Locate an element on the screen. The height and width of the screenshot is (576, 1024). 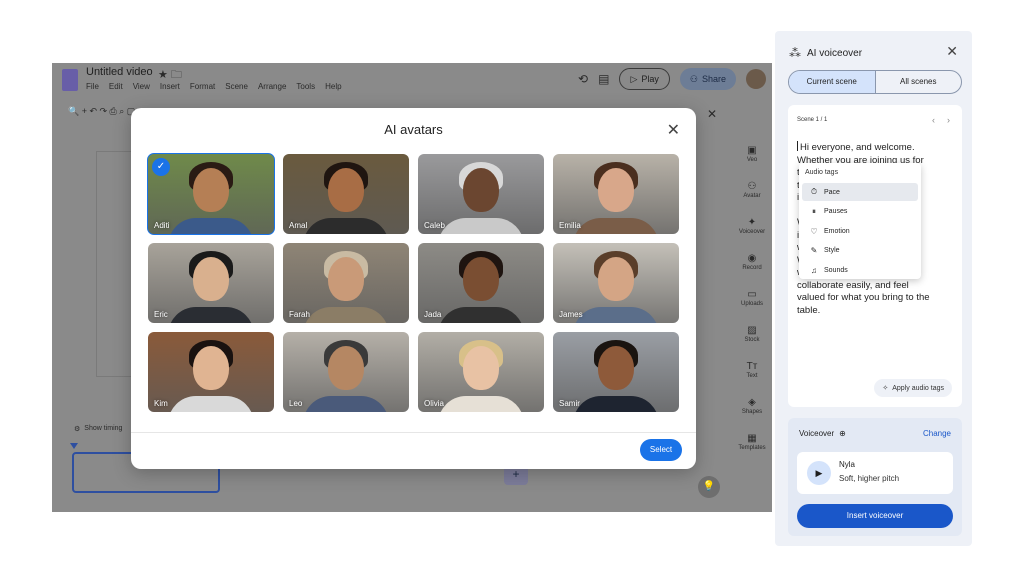
history-icon: ⟲ is located at coordinates (583, 79).